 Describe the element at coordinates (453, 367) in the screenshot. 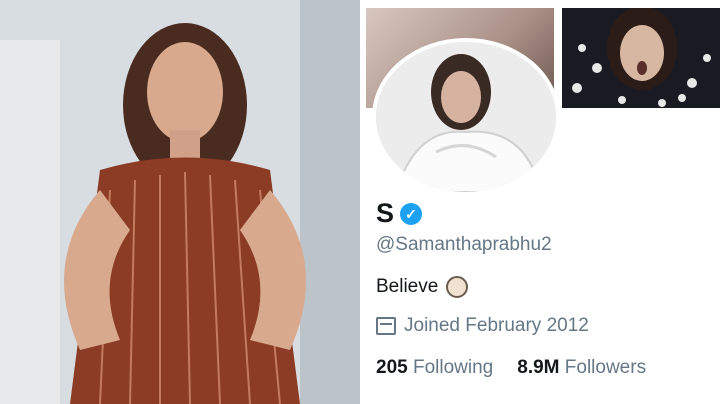

I see `following-label: Following` at that location.